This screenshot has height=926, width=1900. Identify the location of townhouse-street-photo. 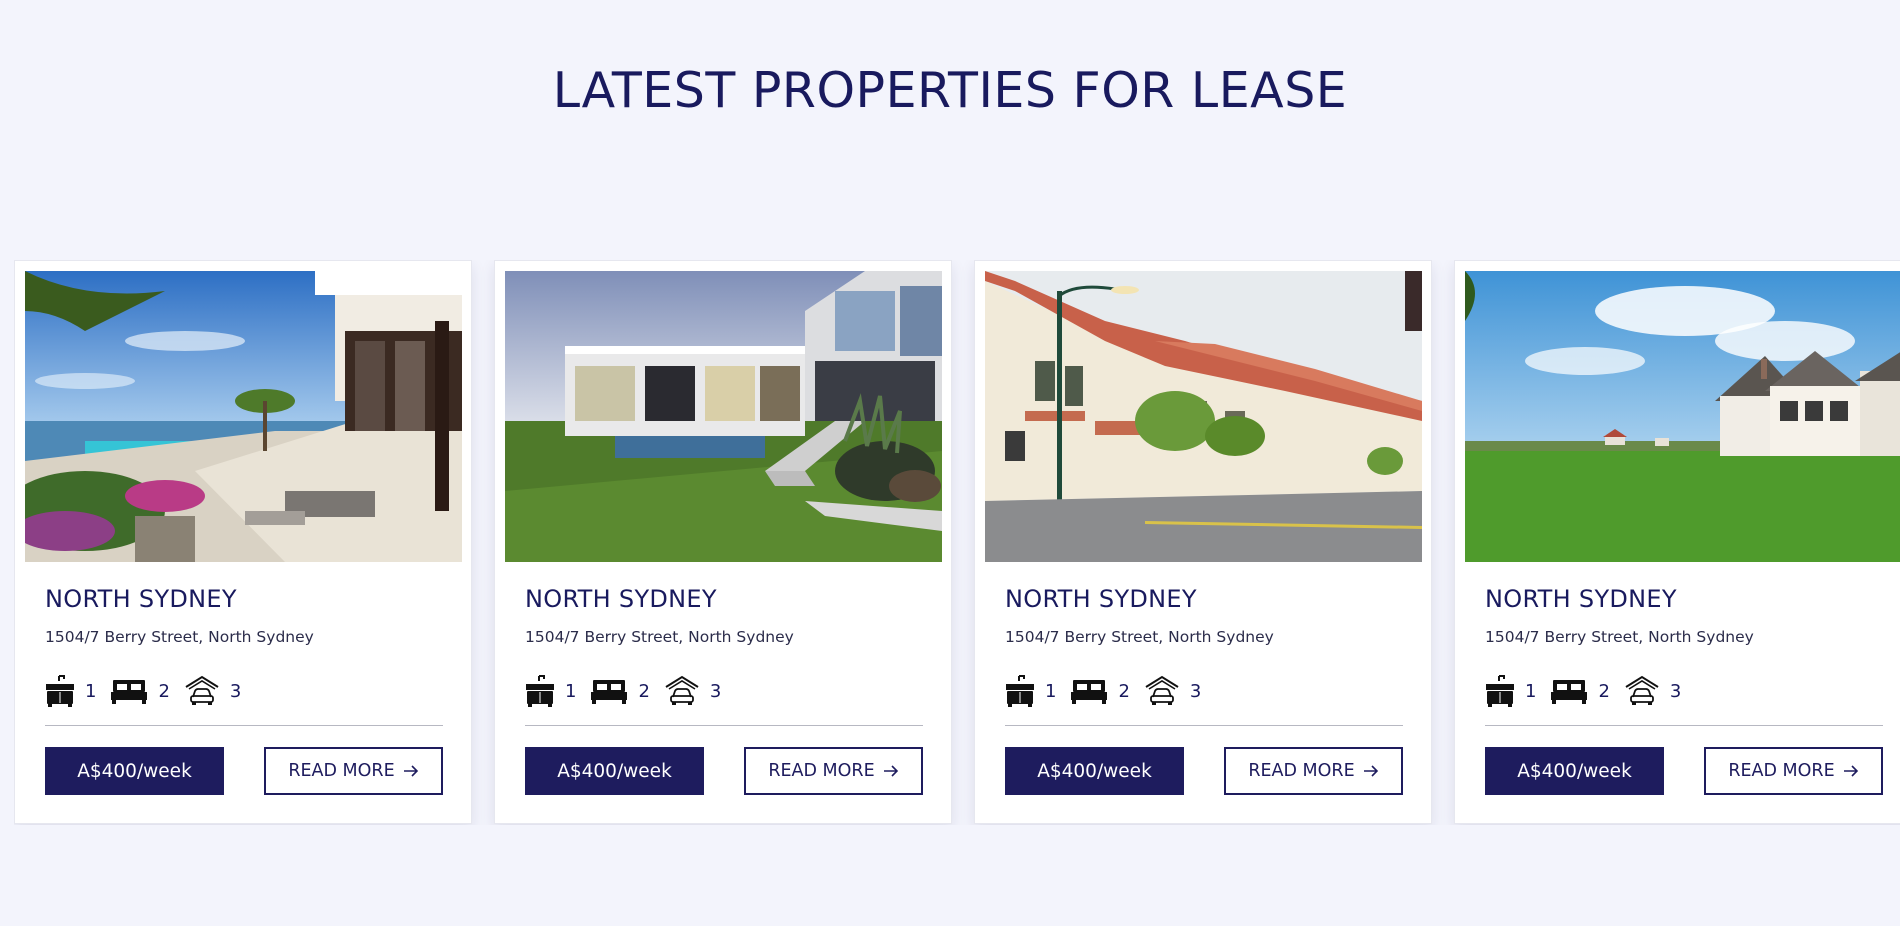
(1203, 416).